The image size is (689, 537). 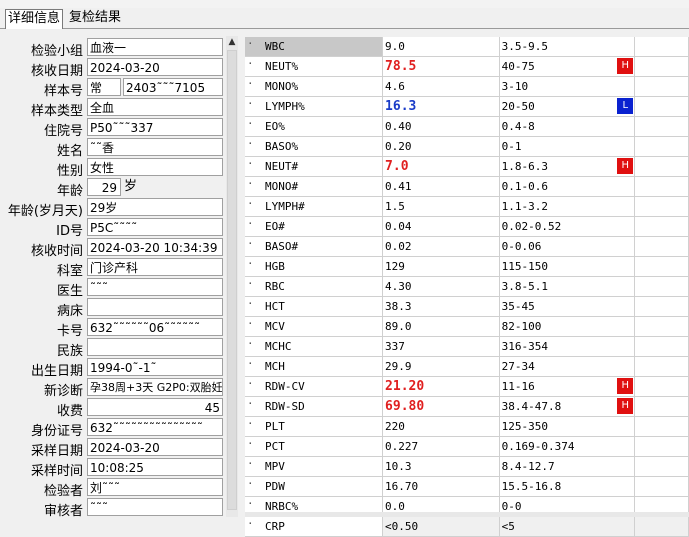 What do you see at coordinates (155, 487) in the screenshot?
I see `tester-input: 刘˜˜˜` at bounding box center [155, 487].